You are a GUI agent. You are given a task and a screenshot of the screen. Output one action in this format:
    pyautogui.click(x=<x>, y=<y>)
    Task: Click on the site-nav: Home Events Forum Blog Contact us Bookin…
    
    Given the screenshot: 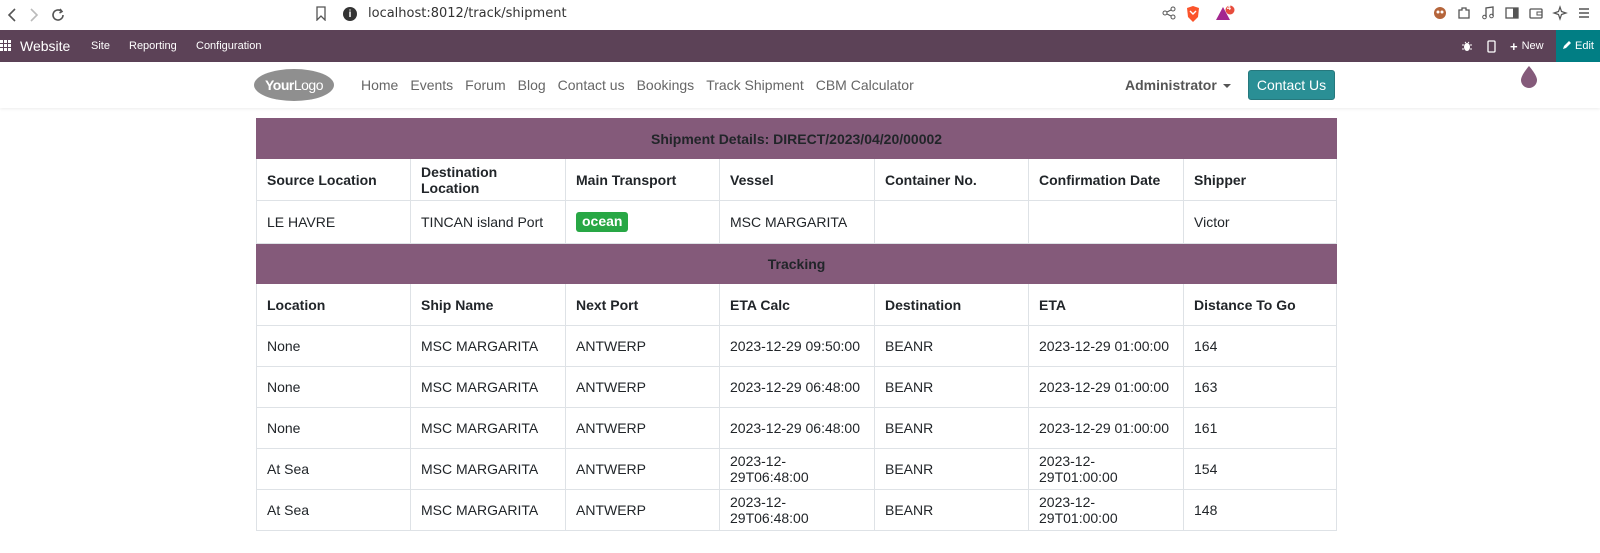 What is the action you would take?
    pyautogui.click(x=643, y=85)
    